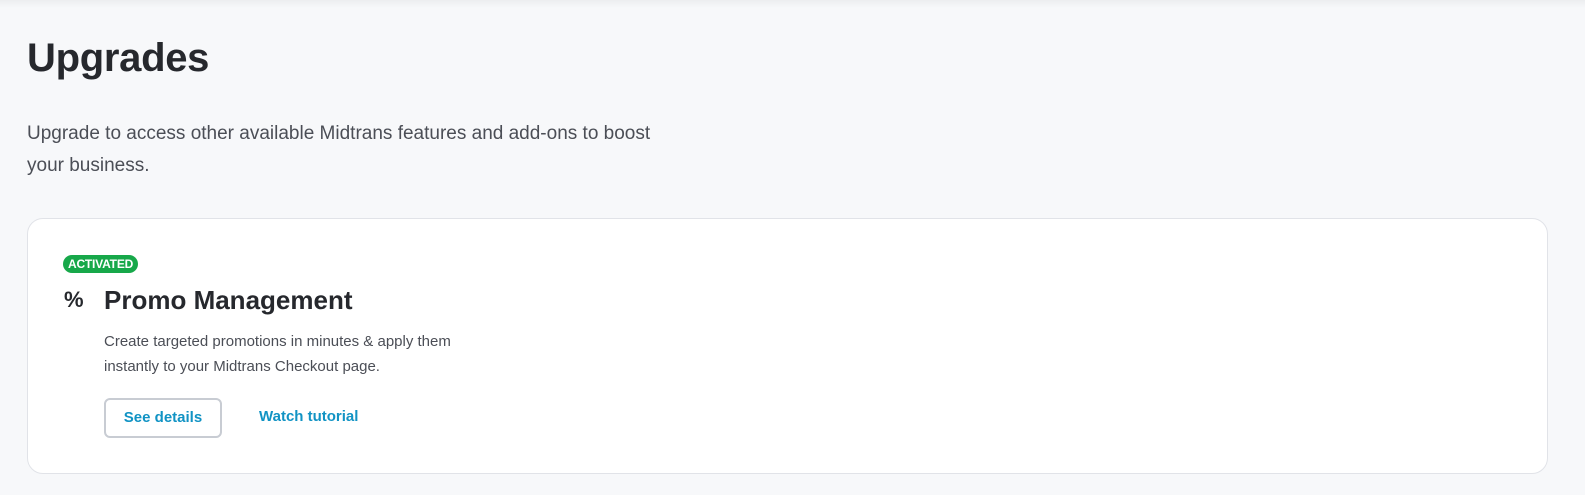 This screenshot has width=1585, height=495. I want to click on page-title: Upgrades, so click(118, 58).